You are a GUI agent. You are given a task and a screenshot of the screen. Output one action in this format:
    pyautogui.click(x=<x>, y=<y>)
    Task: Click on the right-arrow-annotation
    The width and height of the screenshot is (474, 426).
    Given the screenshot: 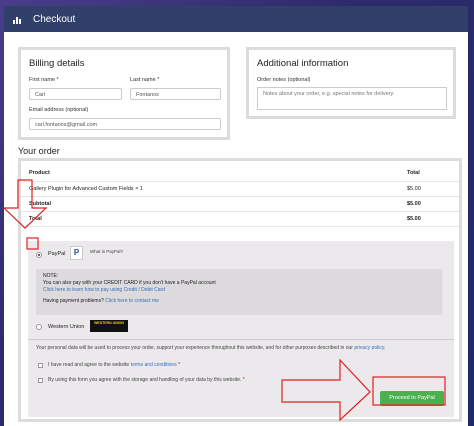 What is the action you would take?
    pyautogui.click(x=326, y=390)
    